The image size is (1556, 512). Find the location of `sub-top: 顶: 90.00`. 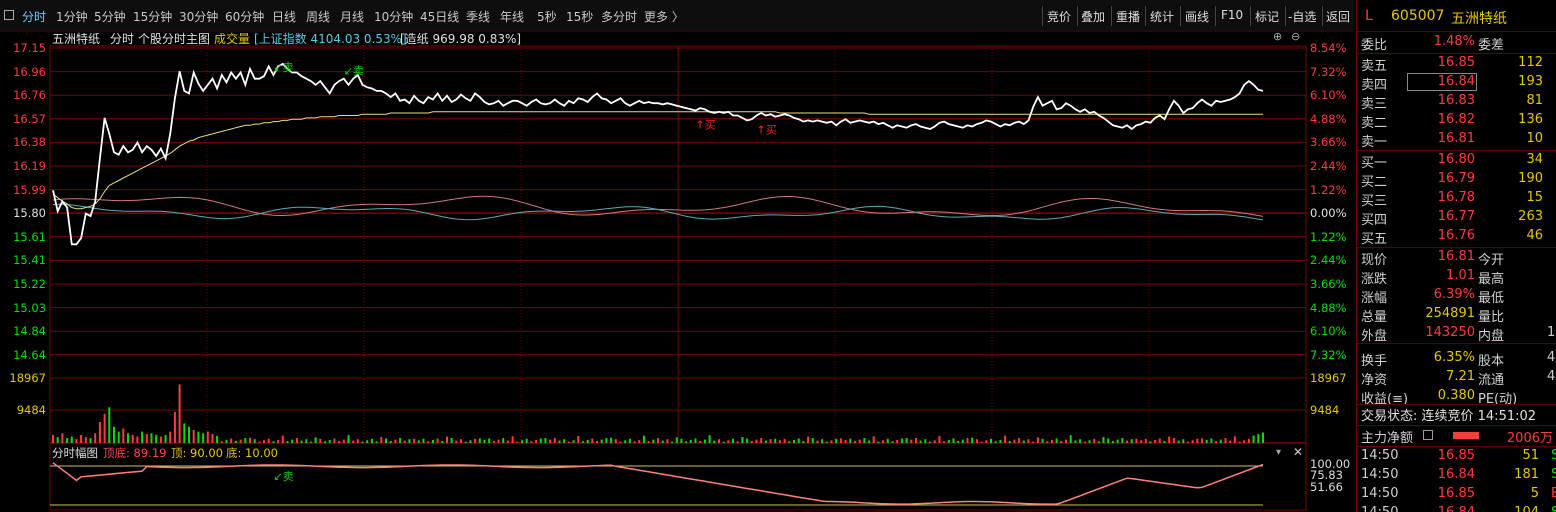

sub-top: 顶: 90.00 is located at coordinates (197, 453).